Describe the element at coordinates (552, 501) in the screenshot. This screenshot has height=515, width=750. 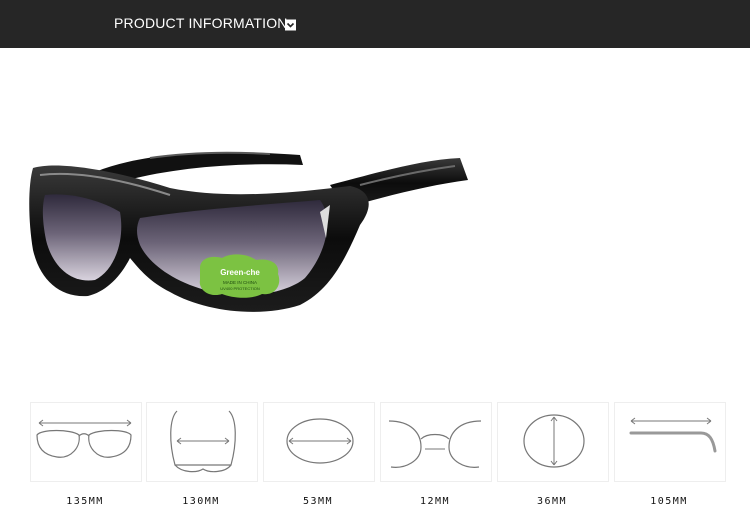
I see `dimension-label: 36MM` at that location.